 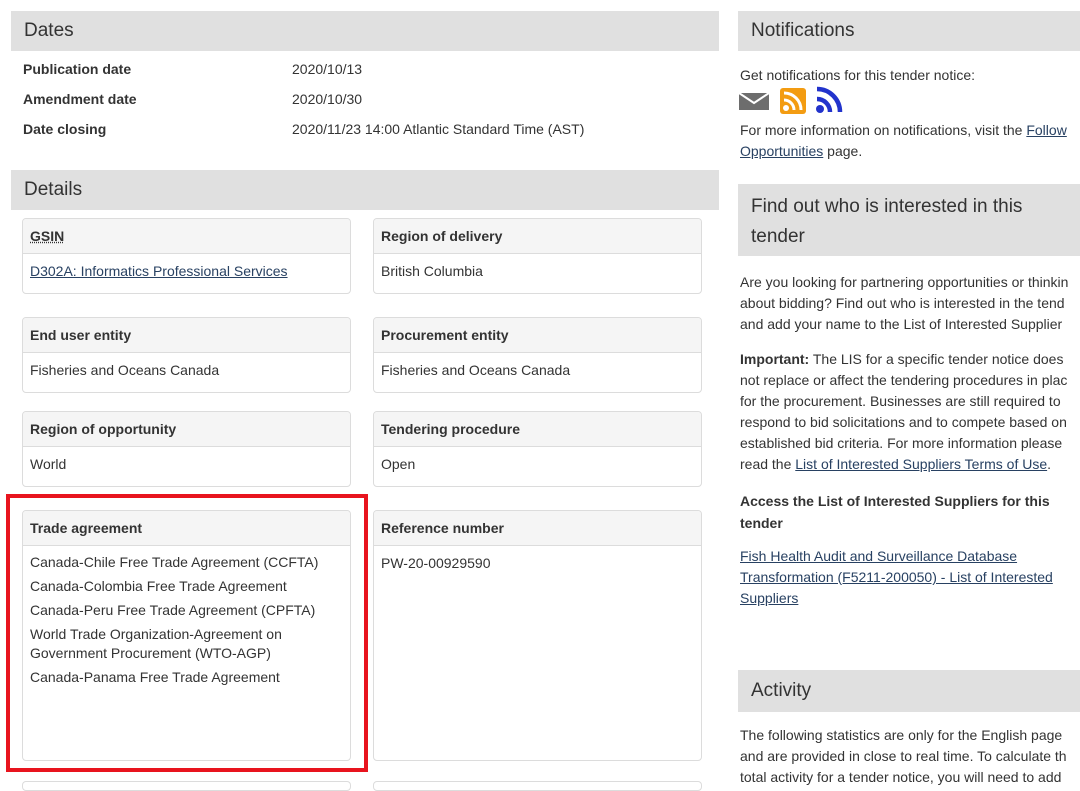 What do you see at coordinates (1046, 130) in the screenshot?
I see `follow-opportunities-link: Follow` at bounding box center [1046, 130].